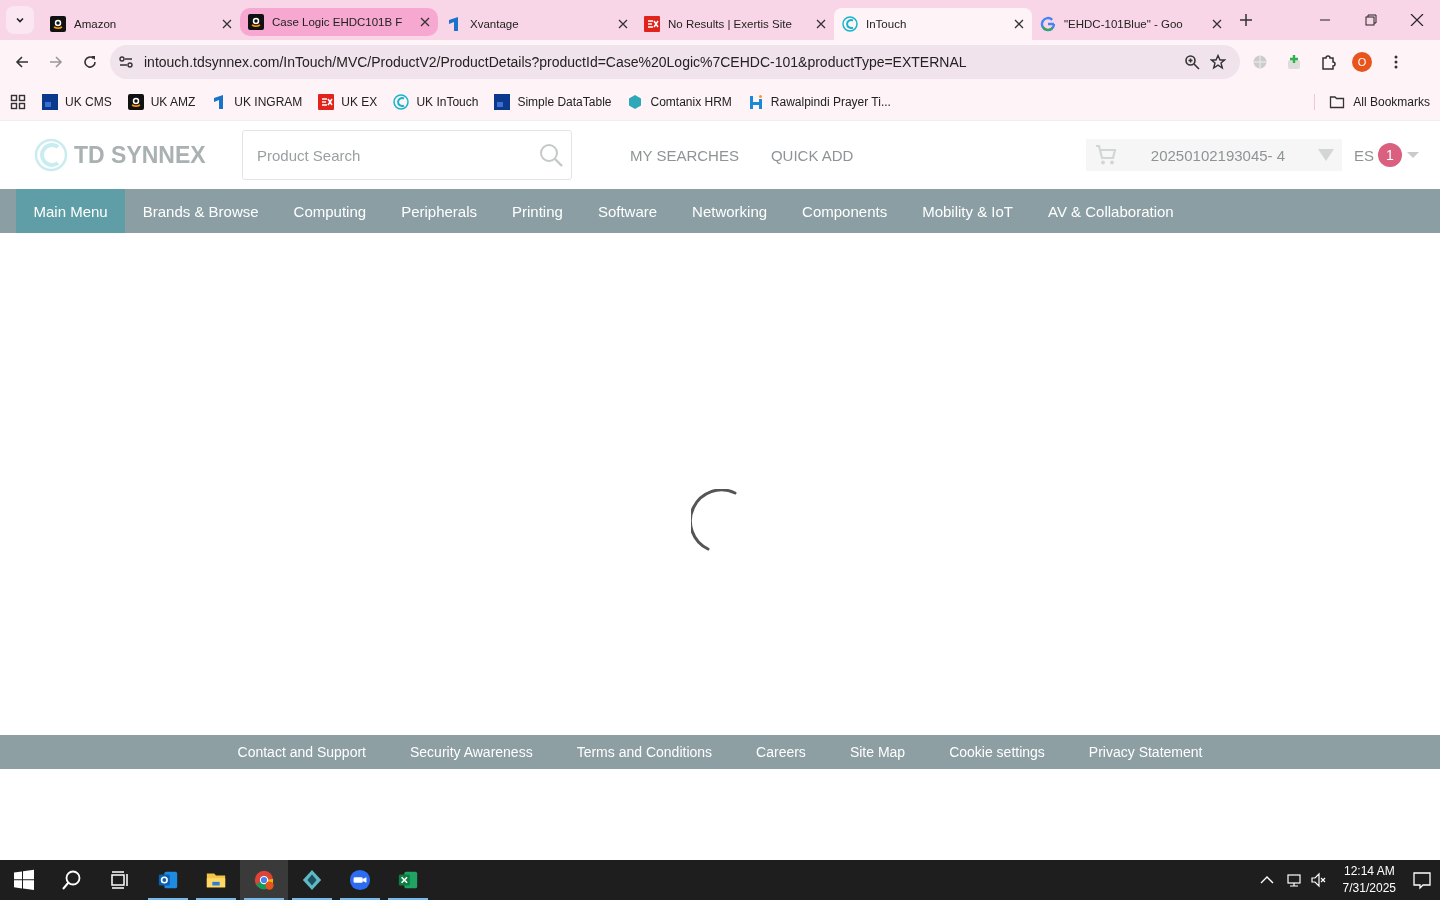 The height and width of the screenshot is (900, 1440). I want to click on extensions-icon, so click(1328, 62).